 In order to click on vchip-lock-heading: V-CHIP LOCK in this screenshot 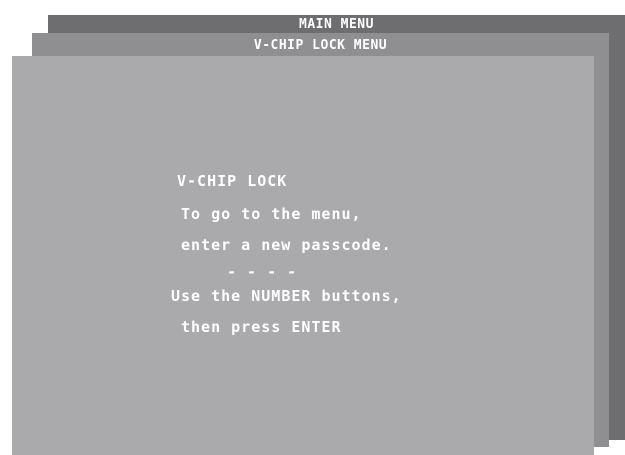, I will do `click(232, 181)`.